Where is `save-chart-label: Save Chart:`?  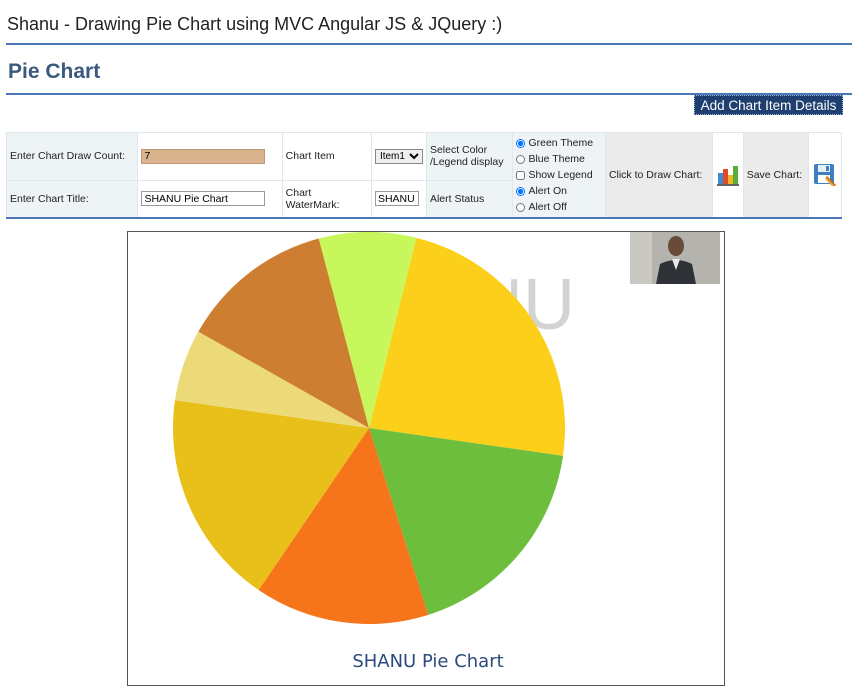
save-chart-label: Save Chart: is located at coordinates (775, 175).